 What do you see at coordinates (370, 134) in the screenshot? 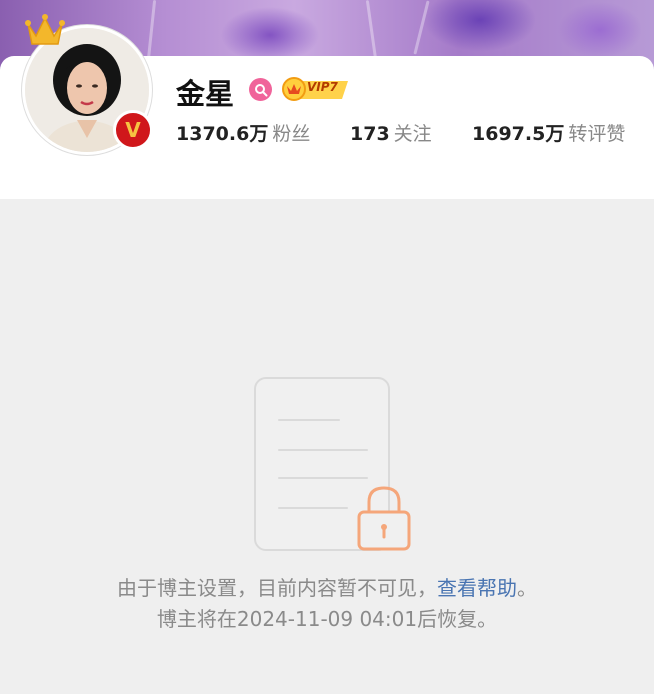
I see `stat-value: 173` at bounding box center [370, 134].